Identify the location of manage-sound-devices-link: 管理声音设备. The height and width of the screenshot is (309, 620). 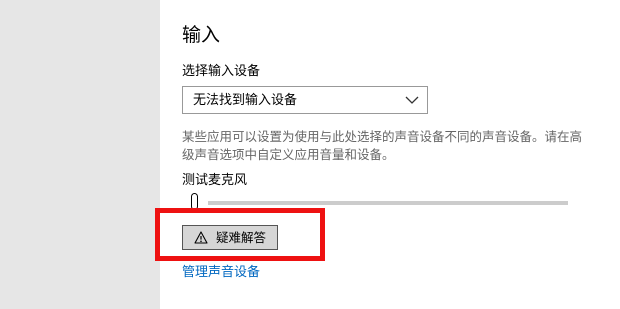
(221, 273).